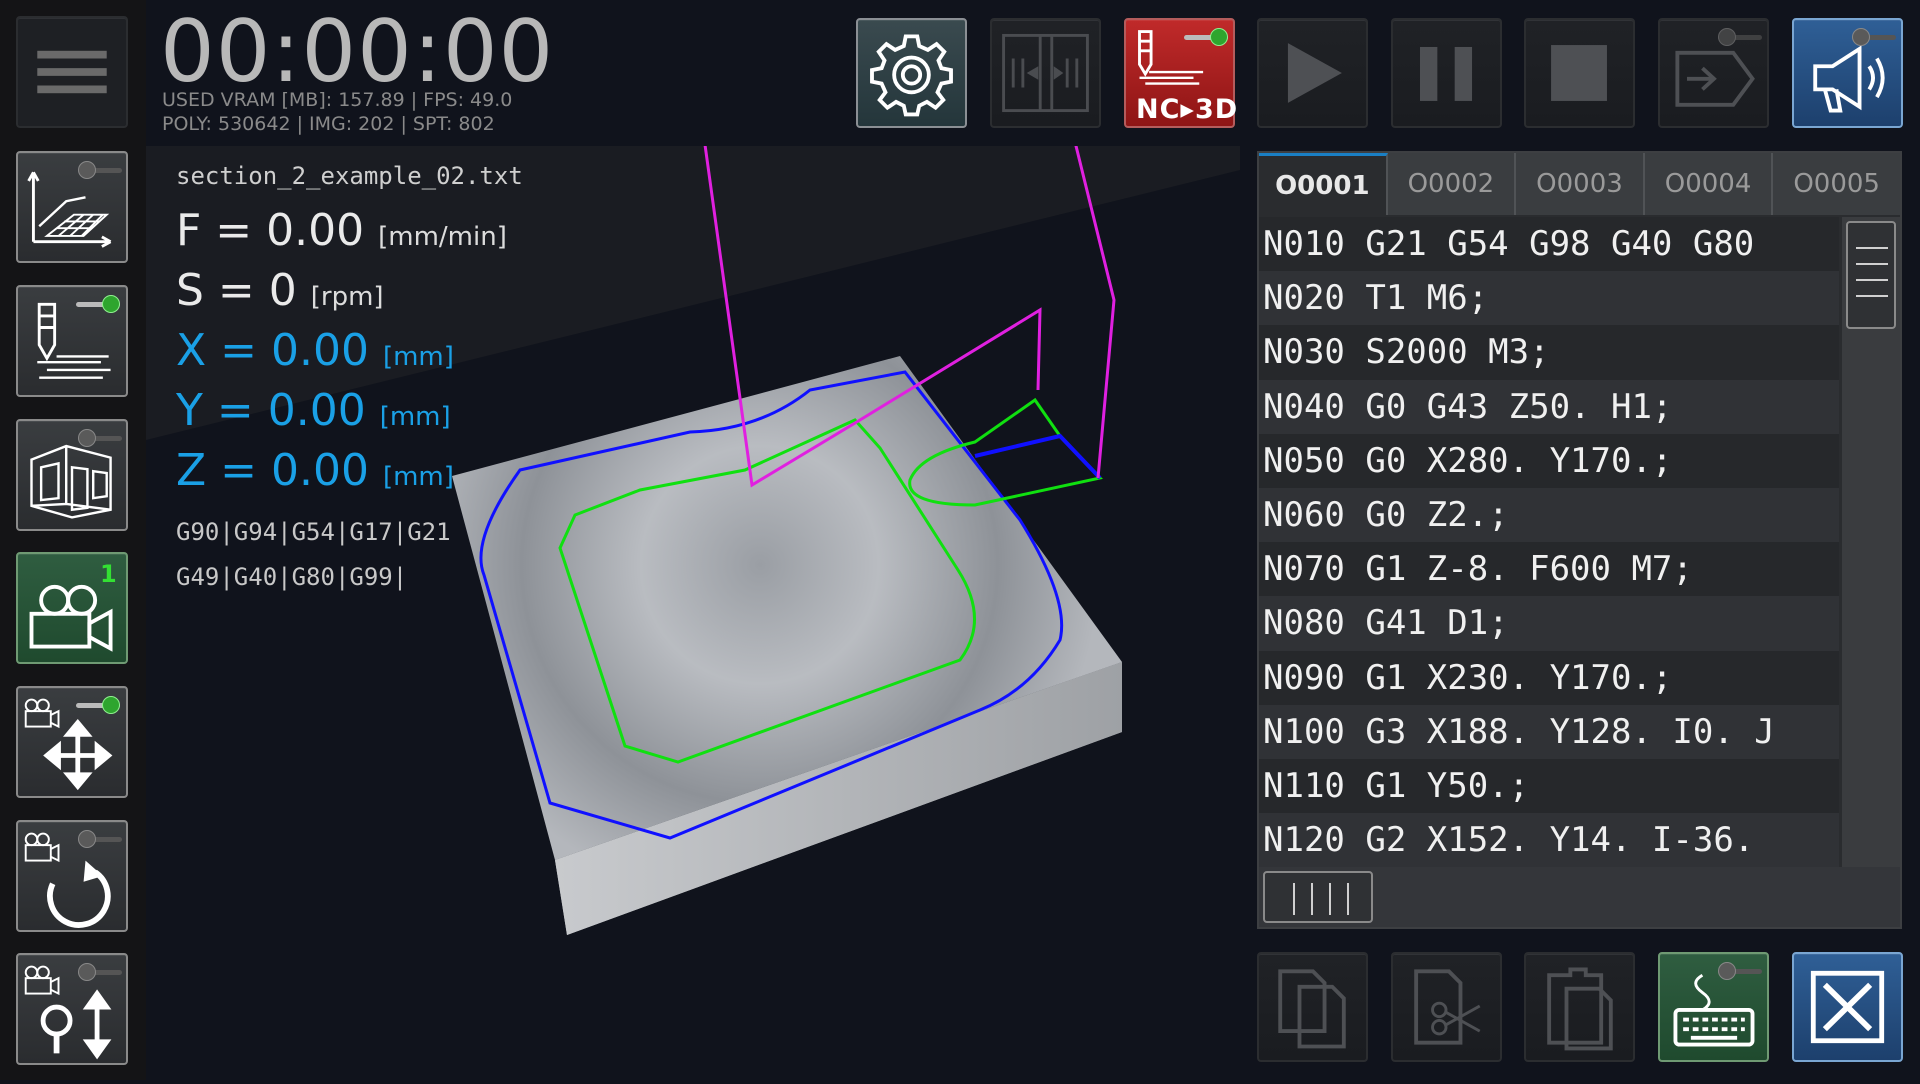 This screenshot has height=1084, width=1920. I want to click on close-editor-button, so click(1847, 1007).